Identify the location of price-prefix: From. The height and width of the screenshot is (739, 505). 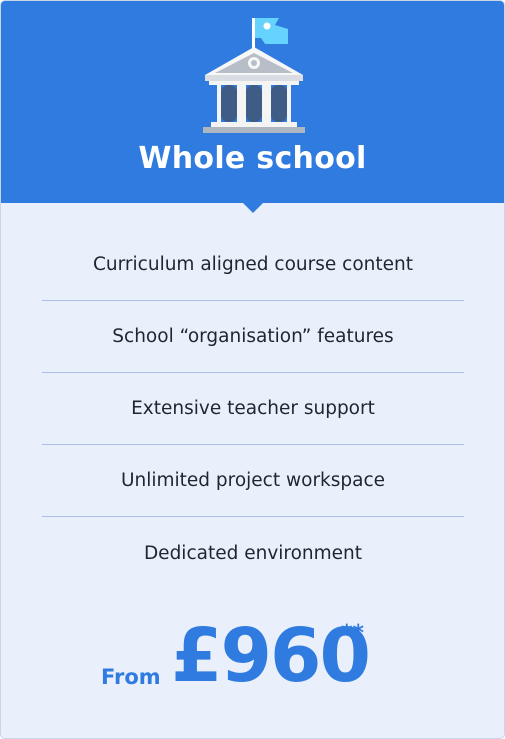
(131, 677).